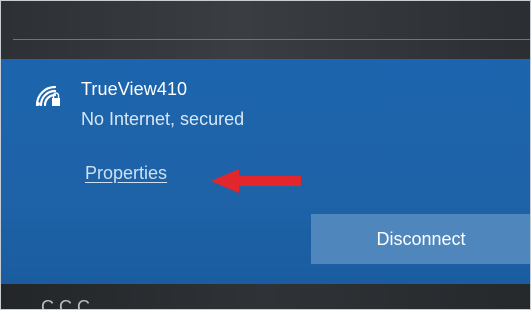  I want to click on network-name: TrueView410, so click(134, 89).